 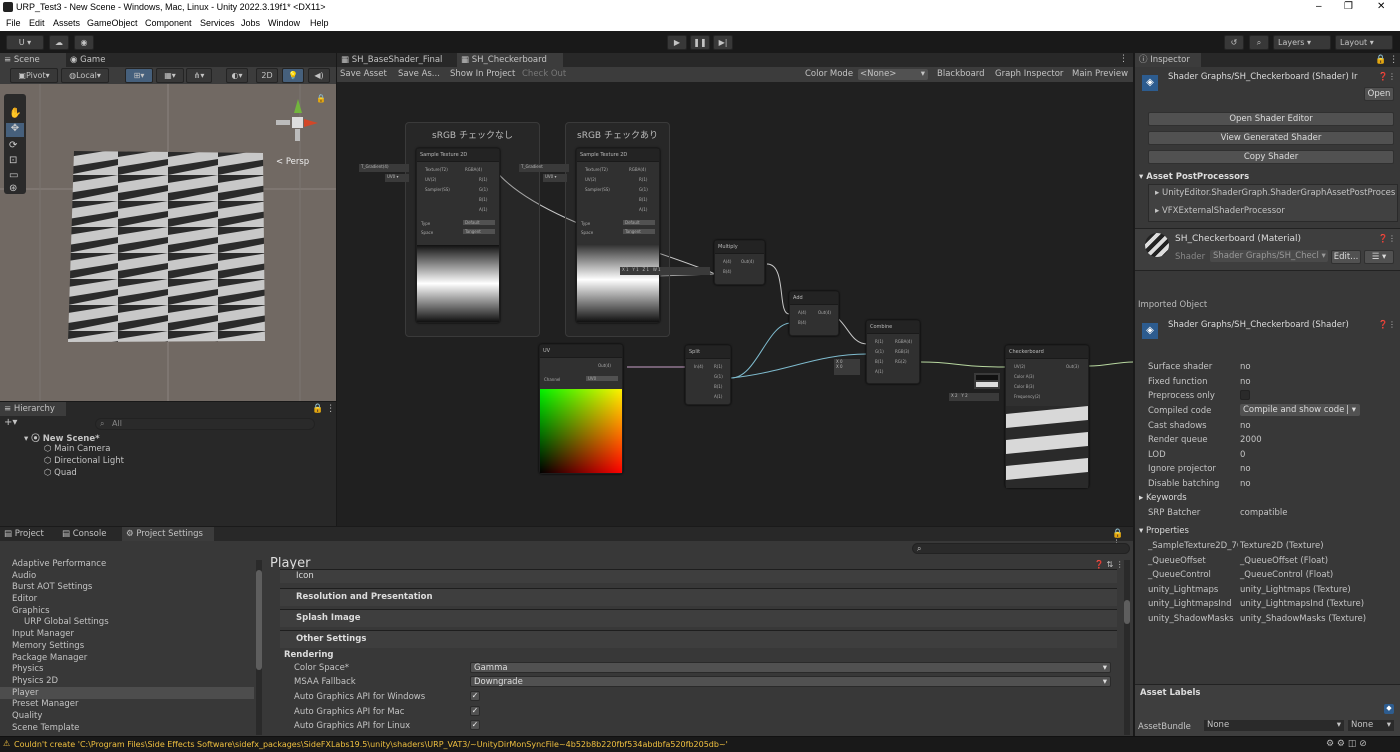 I want to click on tab-inspector: ⓘ Inspector, so click(x=1168, y=60).